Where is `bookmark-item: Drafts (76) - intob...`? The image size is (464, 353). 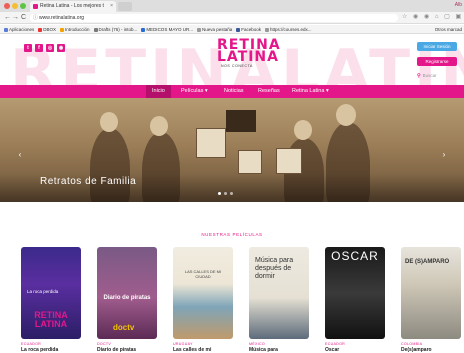 bookmark-item: Drafts (76) - intob... is located at coordinates (115, 29).